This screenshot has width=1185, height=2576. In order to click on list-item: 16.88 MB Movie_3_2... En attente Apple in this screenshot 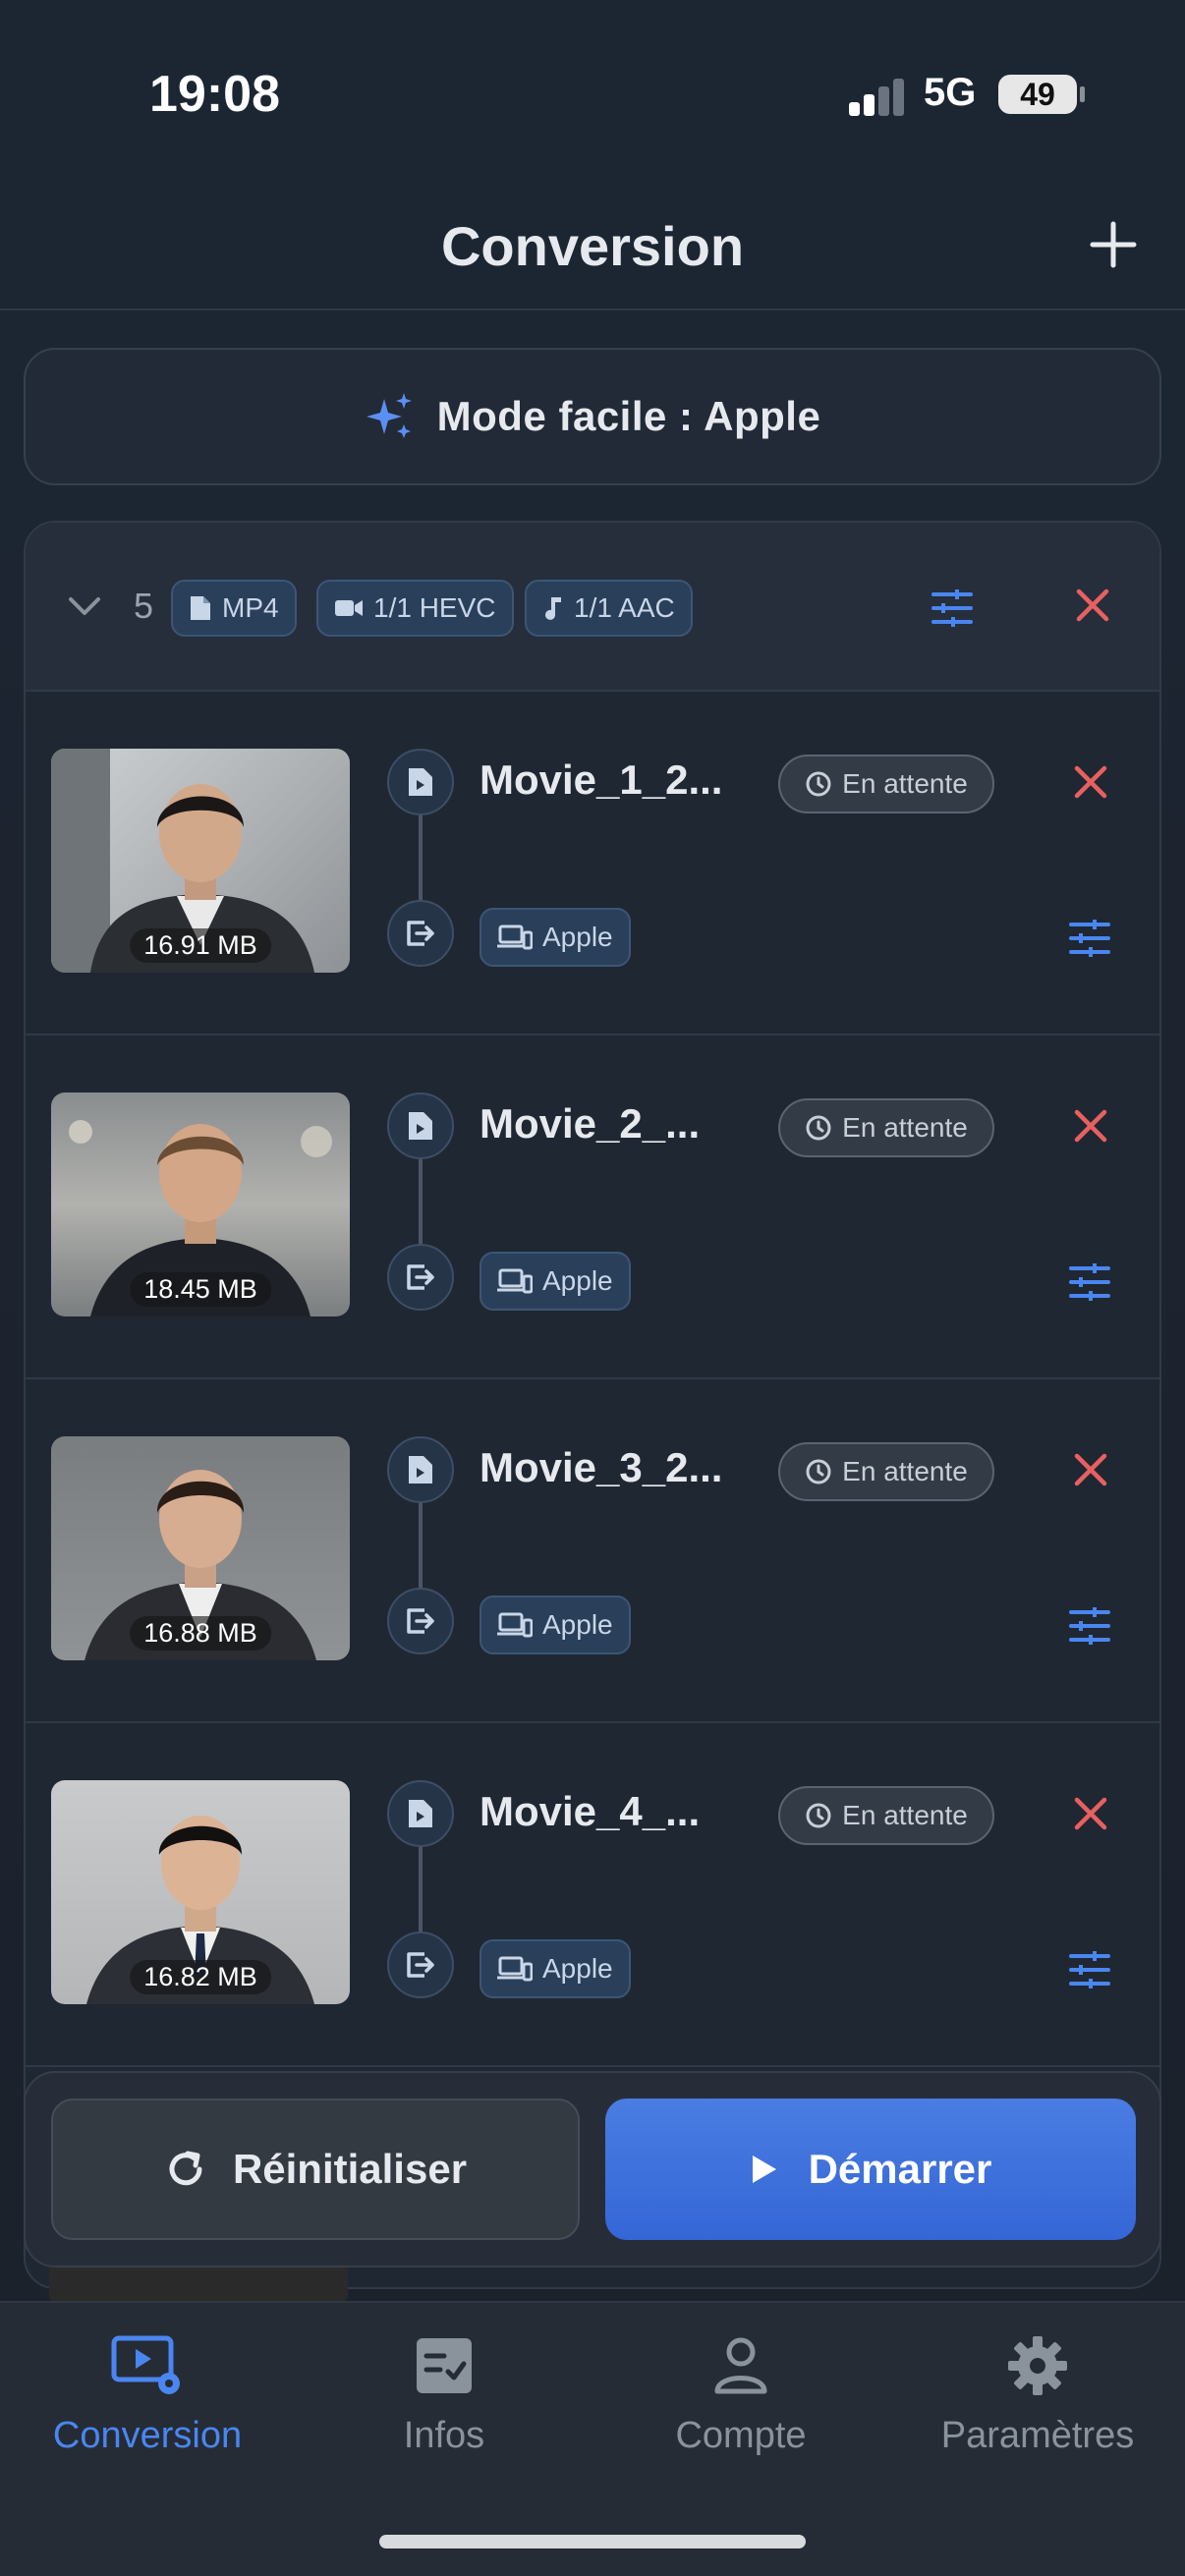, I will do `click(592, 1551)`.